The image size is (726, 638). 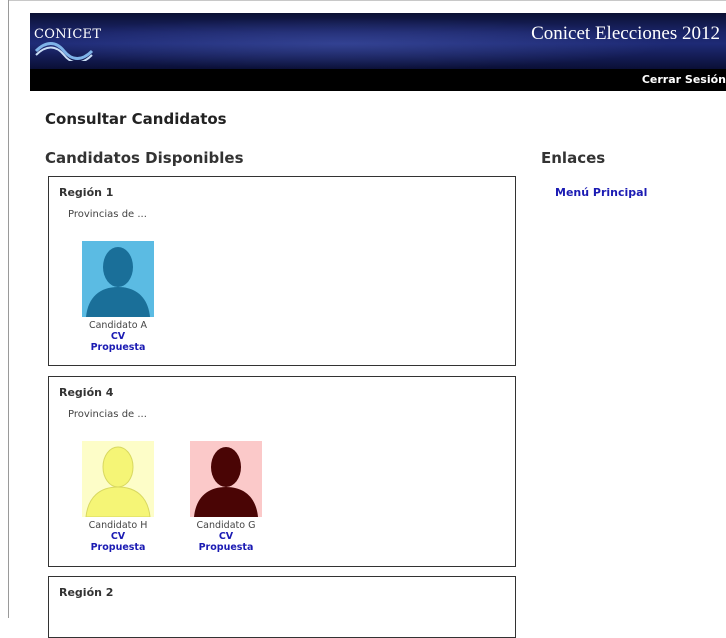 What do you see at coordinates (144, 158) in the screenshot?
I see `section-title: Candidatos Disponibles` at bounding box center [144, 158].